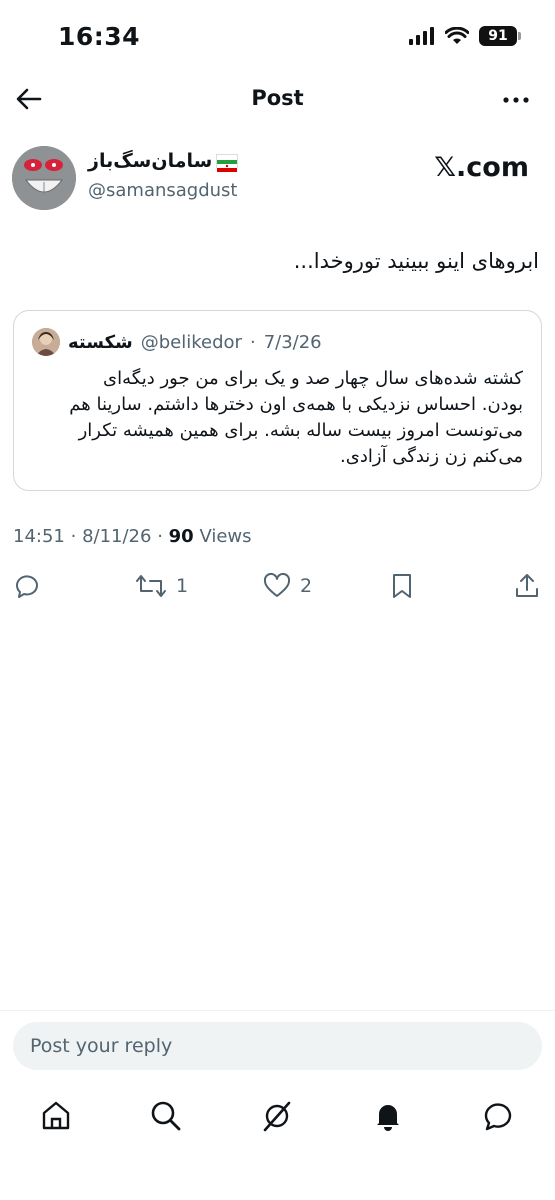  Describe the element at coordinates (99, 36) in the screenshot. I see `status-time: 16:34` at that location.